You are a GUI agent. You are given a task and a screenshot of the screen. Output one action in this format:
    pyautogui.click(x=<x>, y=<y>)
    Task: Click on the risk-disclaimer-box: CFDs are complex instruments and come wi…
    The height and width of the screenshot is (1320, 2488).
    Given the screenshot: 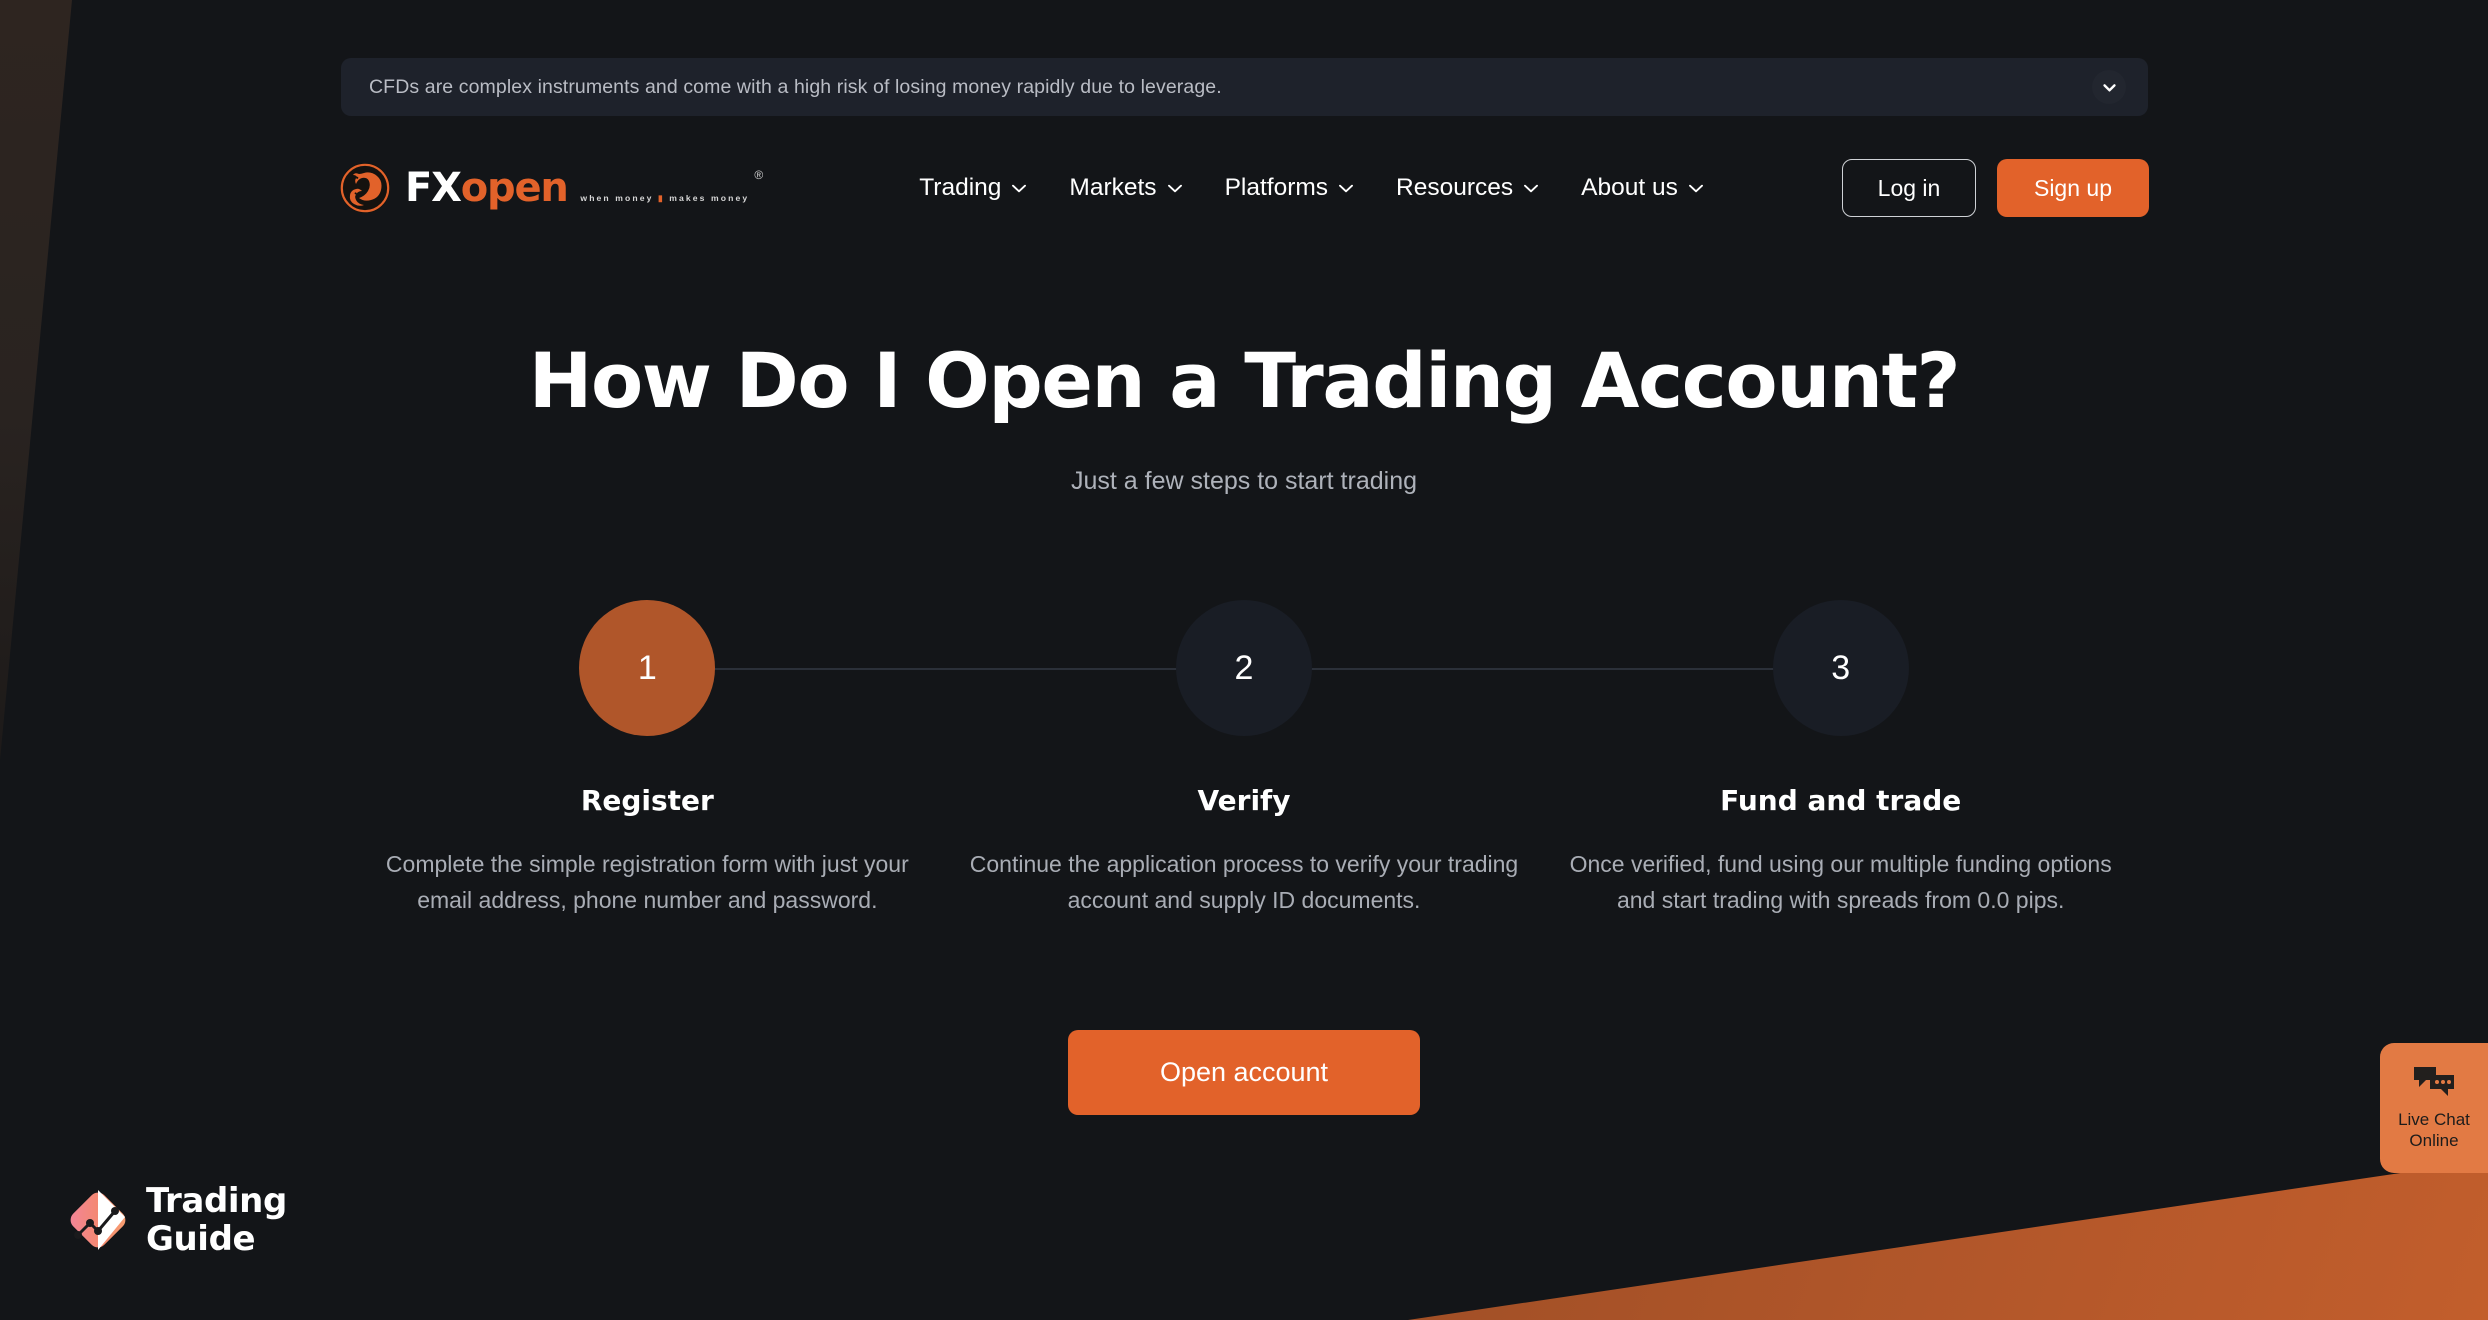 What is the action you would take?
    pyautogui.click(x=1244, y=87)
    